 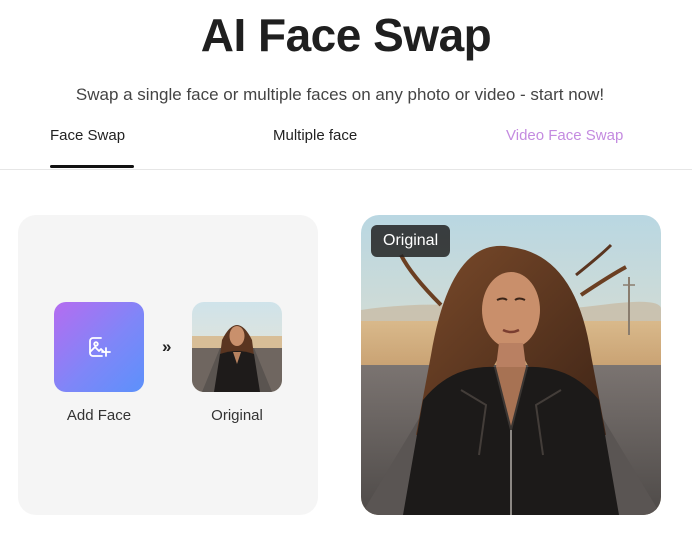 I want to click on tab-bar: Face Swap Multiple face Video Face Swap, so click(x=346, y=143).